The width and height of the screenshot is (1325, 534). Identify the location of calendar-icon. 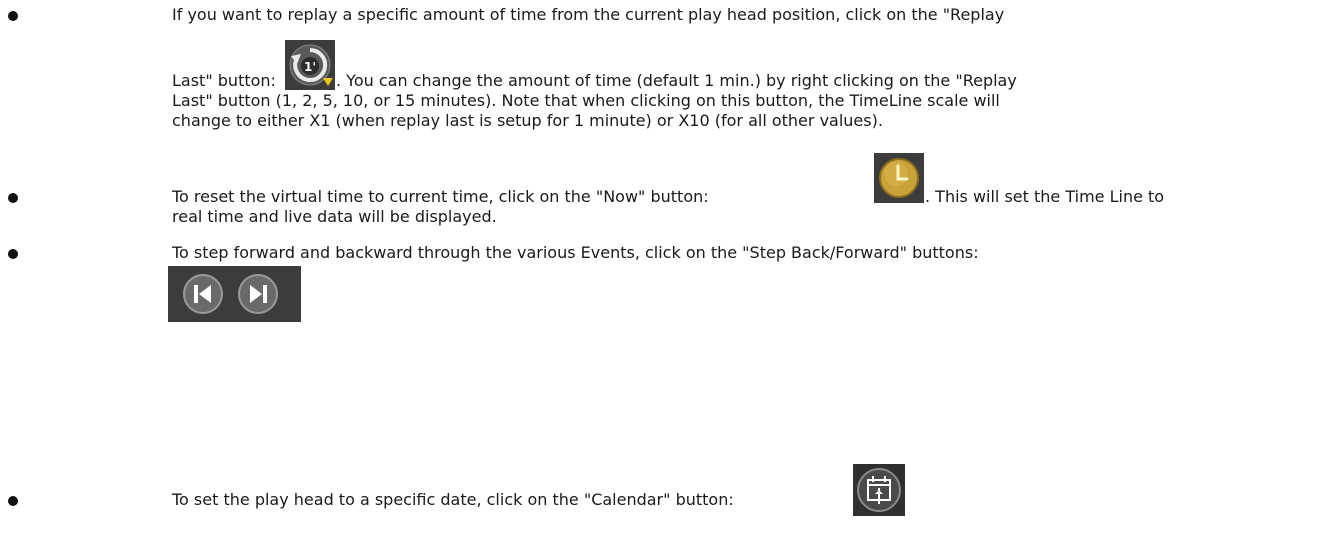
(879, 490).